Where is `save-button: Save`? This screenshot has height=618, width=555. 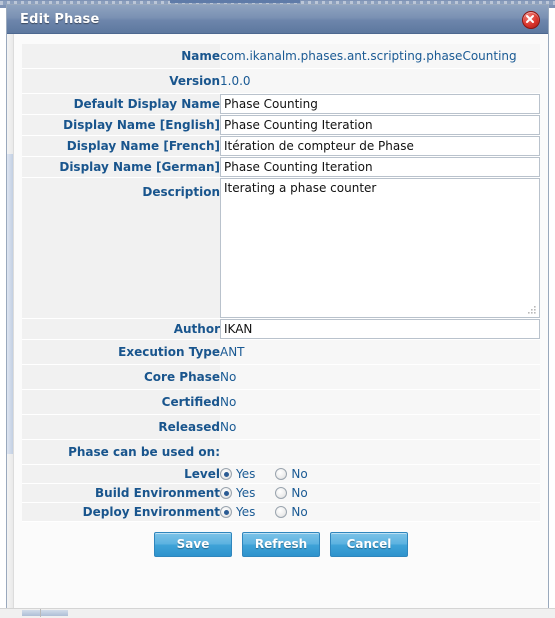 save-button: Save is located at coordinates (193, 544).